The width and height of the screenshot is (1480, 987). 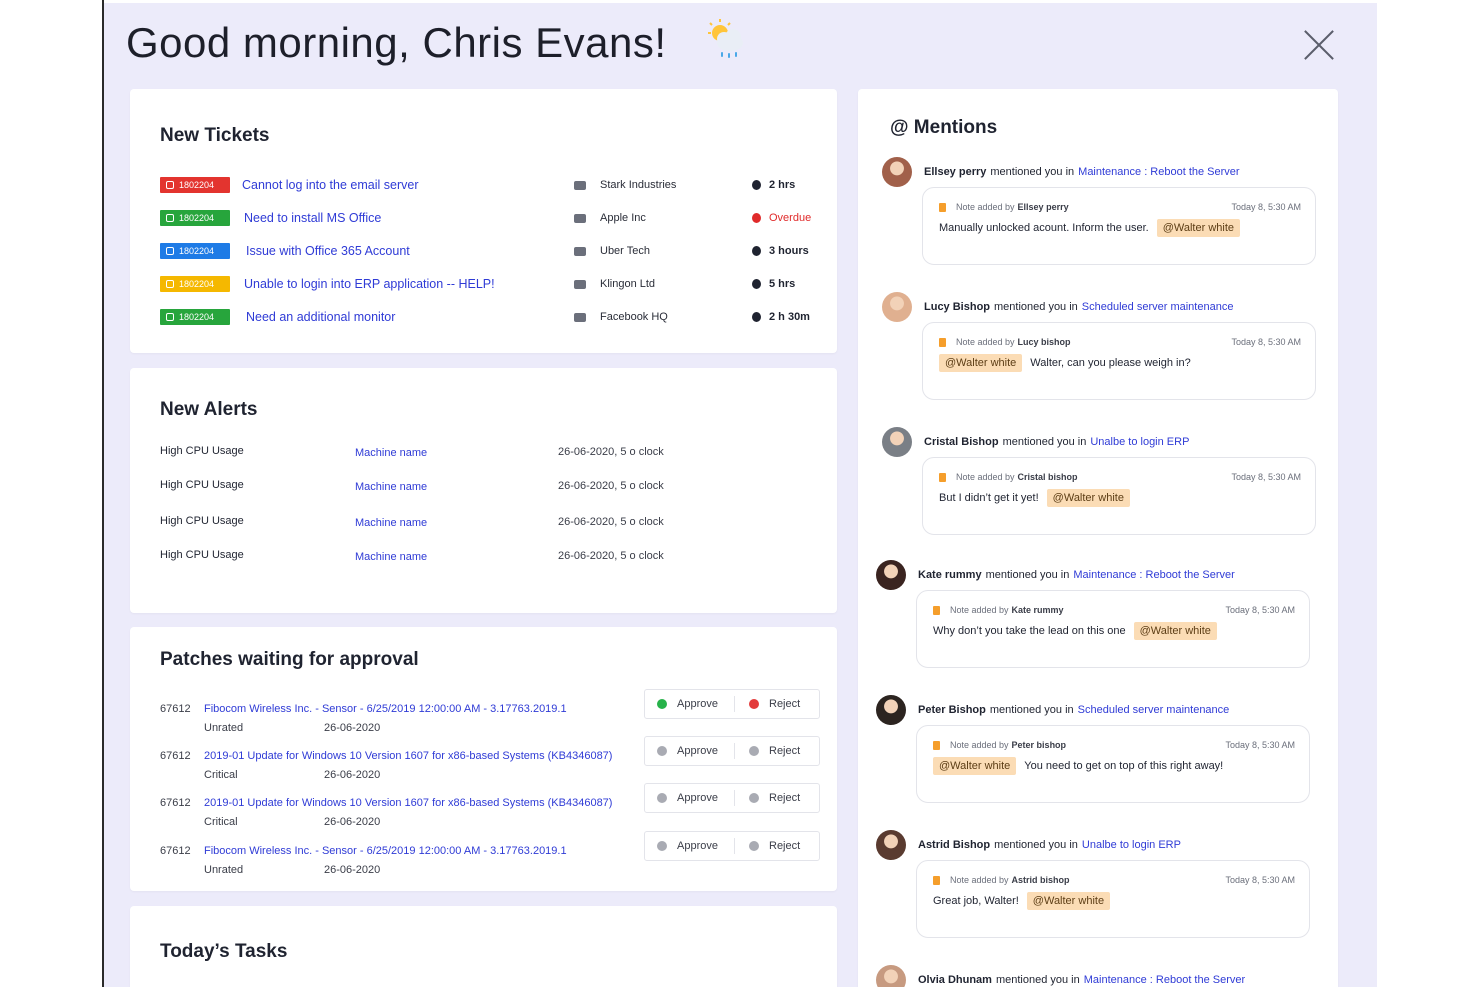 I want to click on patch-date: 26-06-2020, so click(x=352, y=775).